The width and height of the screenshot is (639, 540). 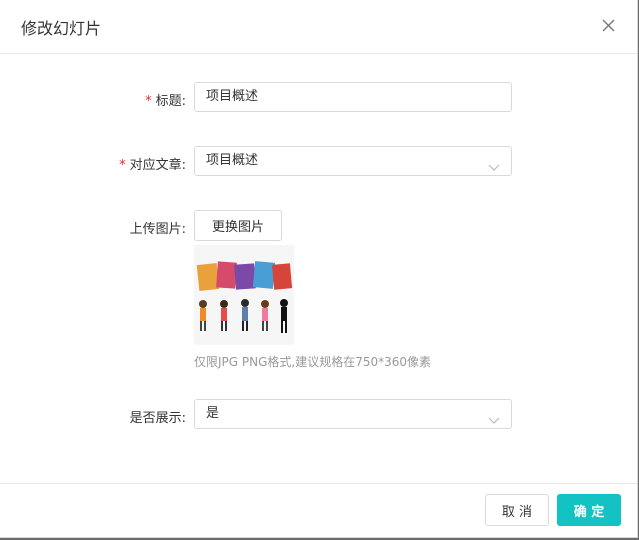 What do you see at coordinates (589, 510) in the screenshot?
I see `confirm-button: 确 定` at bounding box center [589, 510].